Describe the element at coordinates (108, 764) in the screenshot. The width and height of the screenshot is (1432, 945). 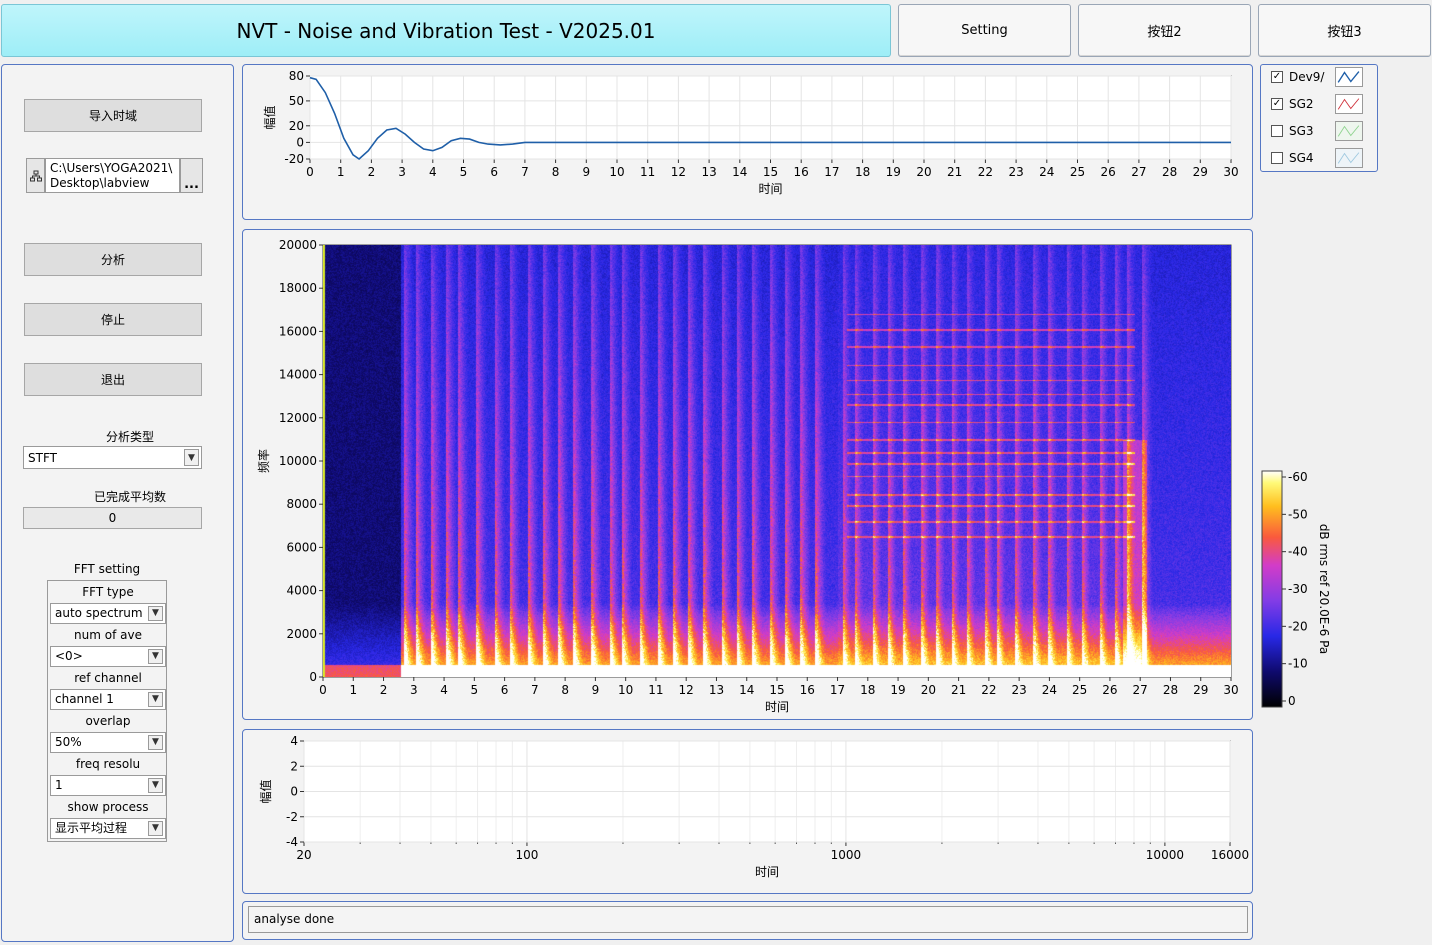
I see `freq-resolu-label: freq resolu` at that location.